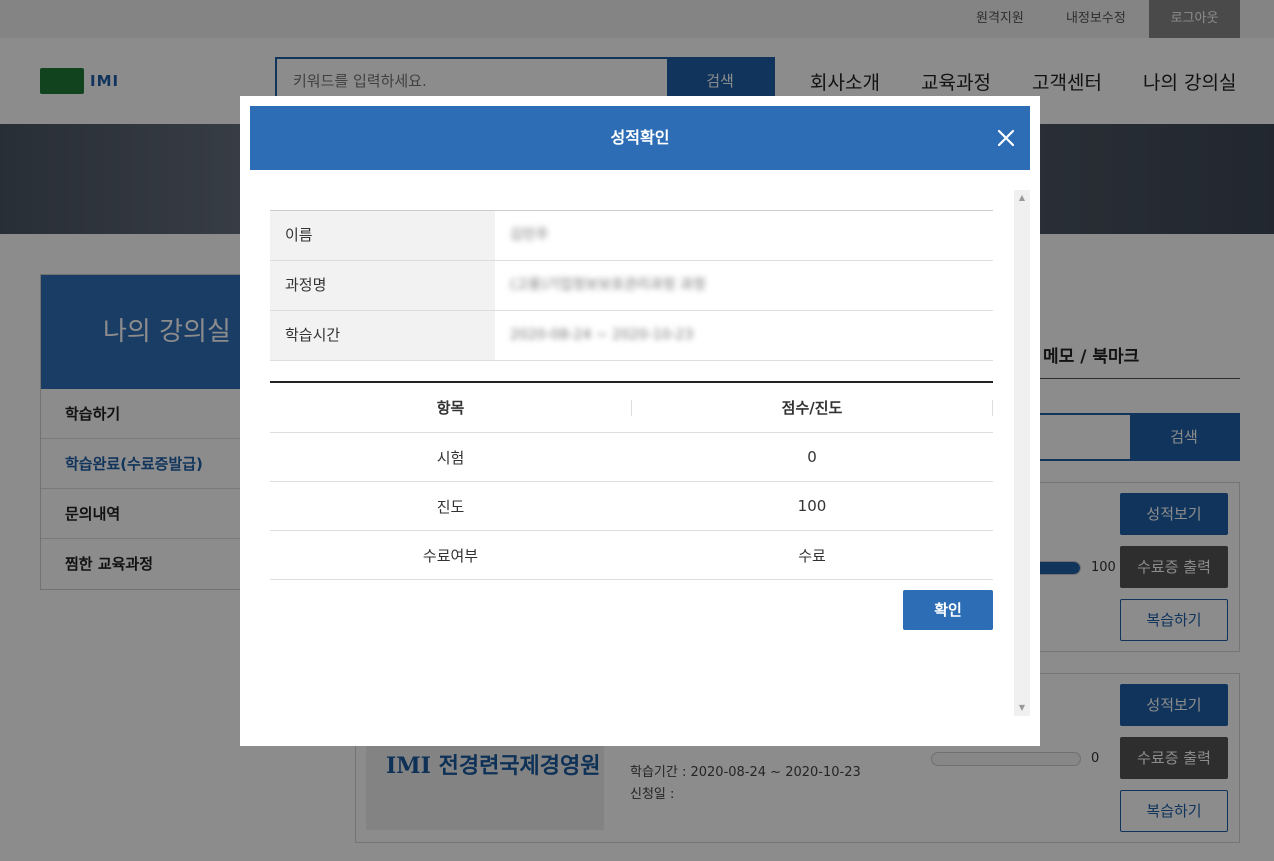 The width and height of the screenshot is (1274, 861). What do you see at coordinates (812, 408) in the screenshot?
I see `column-header-score: 점수/진도` at bounding box center [812, 408].